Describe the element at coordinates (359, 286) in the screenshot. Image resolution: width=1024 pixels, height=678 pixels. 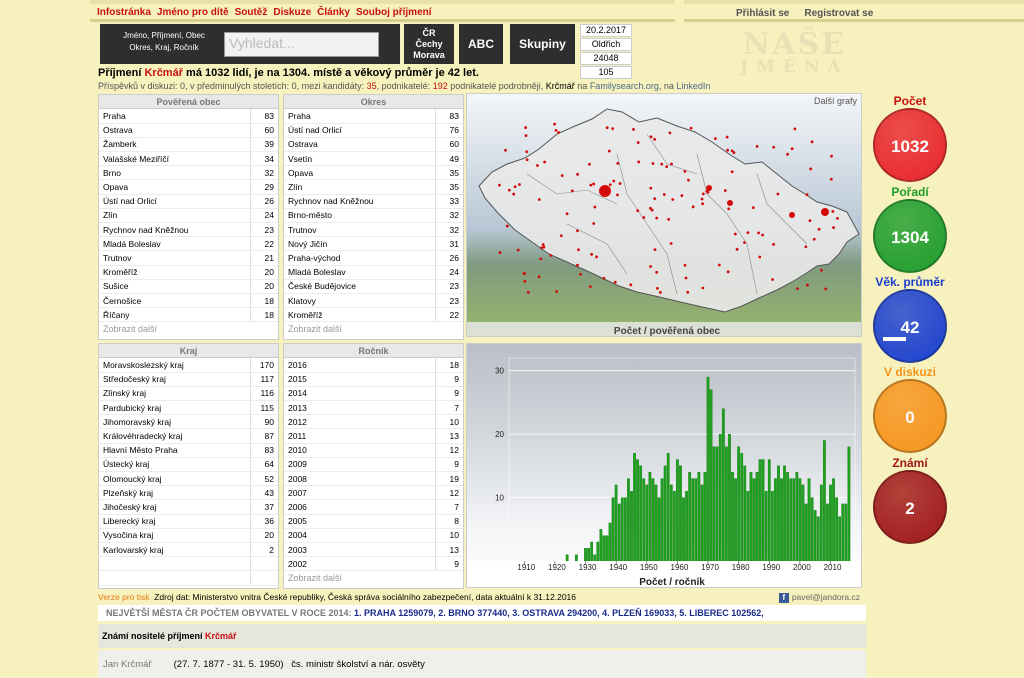
I see `okres-name: České Budějovice` at that location.